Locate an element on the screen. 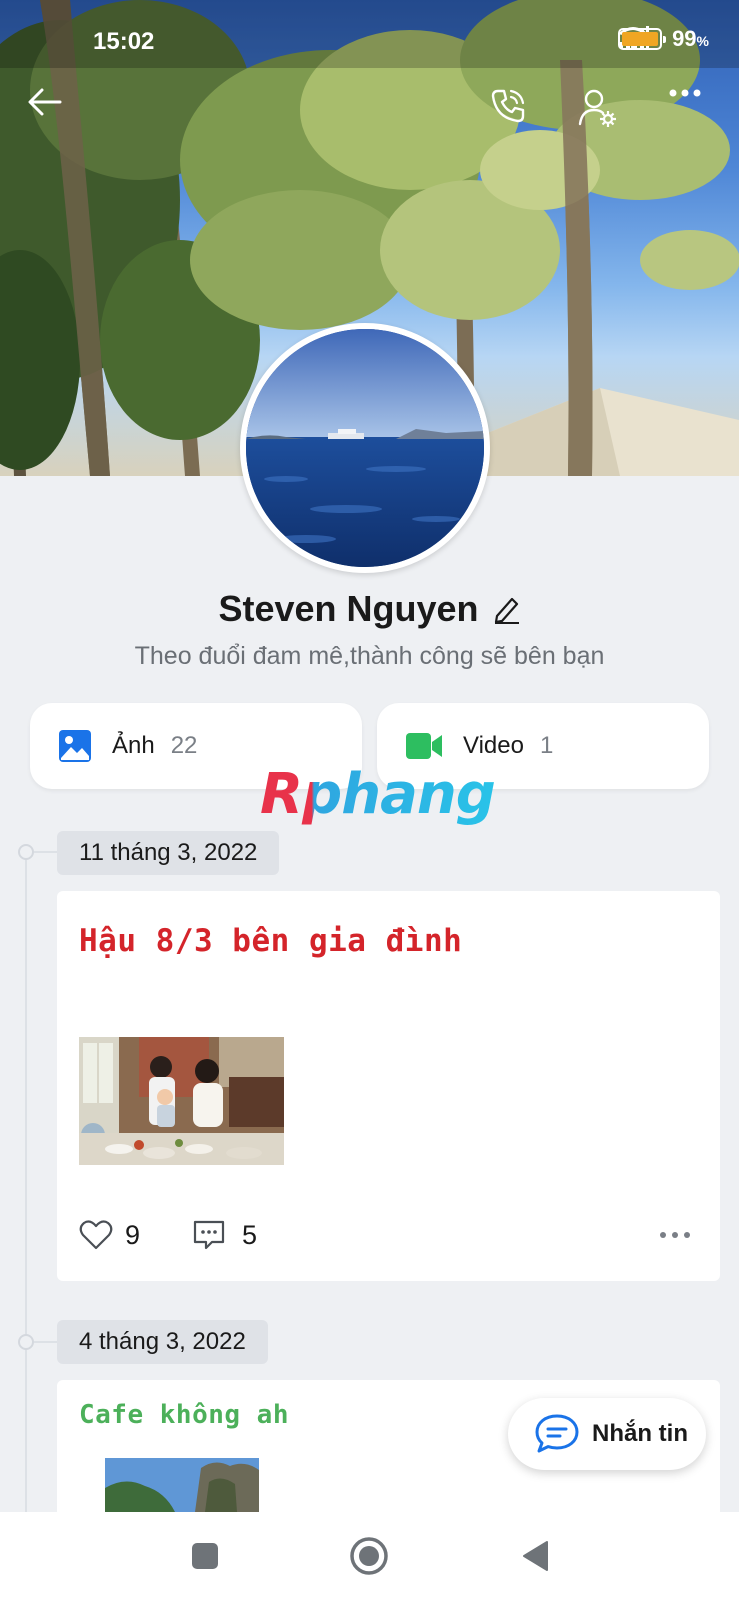  family-photo is located at coordinates (181, 1101).